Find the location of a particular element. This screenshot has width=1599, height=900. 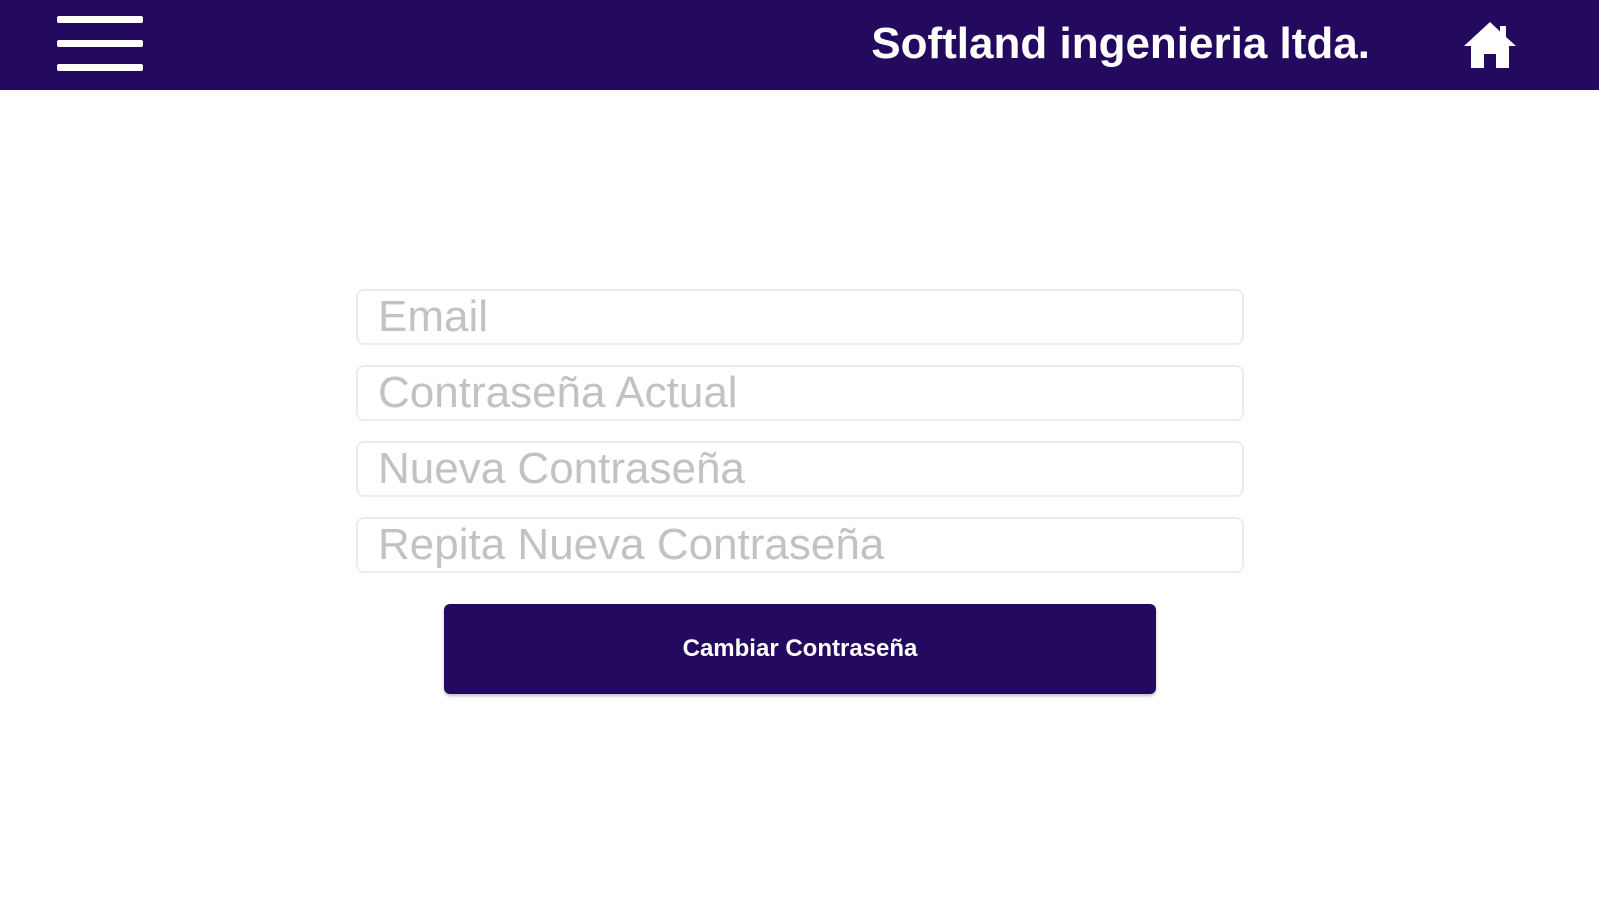

home-icon is located at coordinates (1490, 46).